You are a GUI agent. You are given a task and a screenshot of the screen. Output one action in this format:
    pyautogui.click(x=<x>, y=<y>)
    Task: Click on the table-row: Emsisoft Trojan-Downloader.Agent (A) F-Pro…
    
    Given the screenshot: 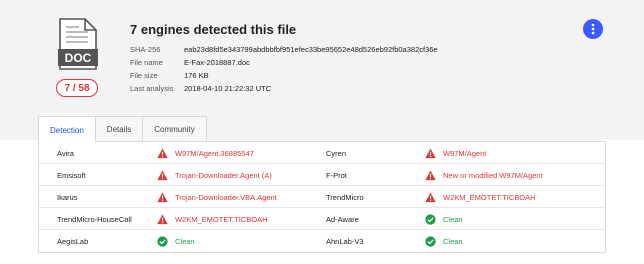 What is the action you would take?
    pyautogui.click(x=322, y=175)
    